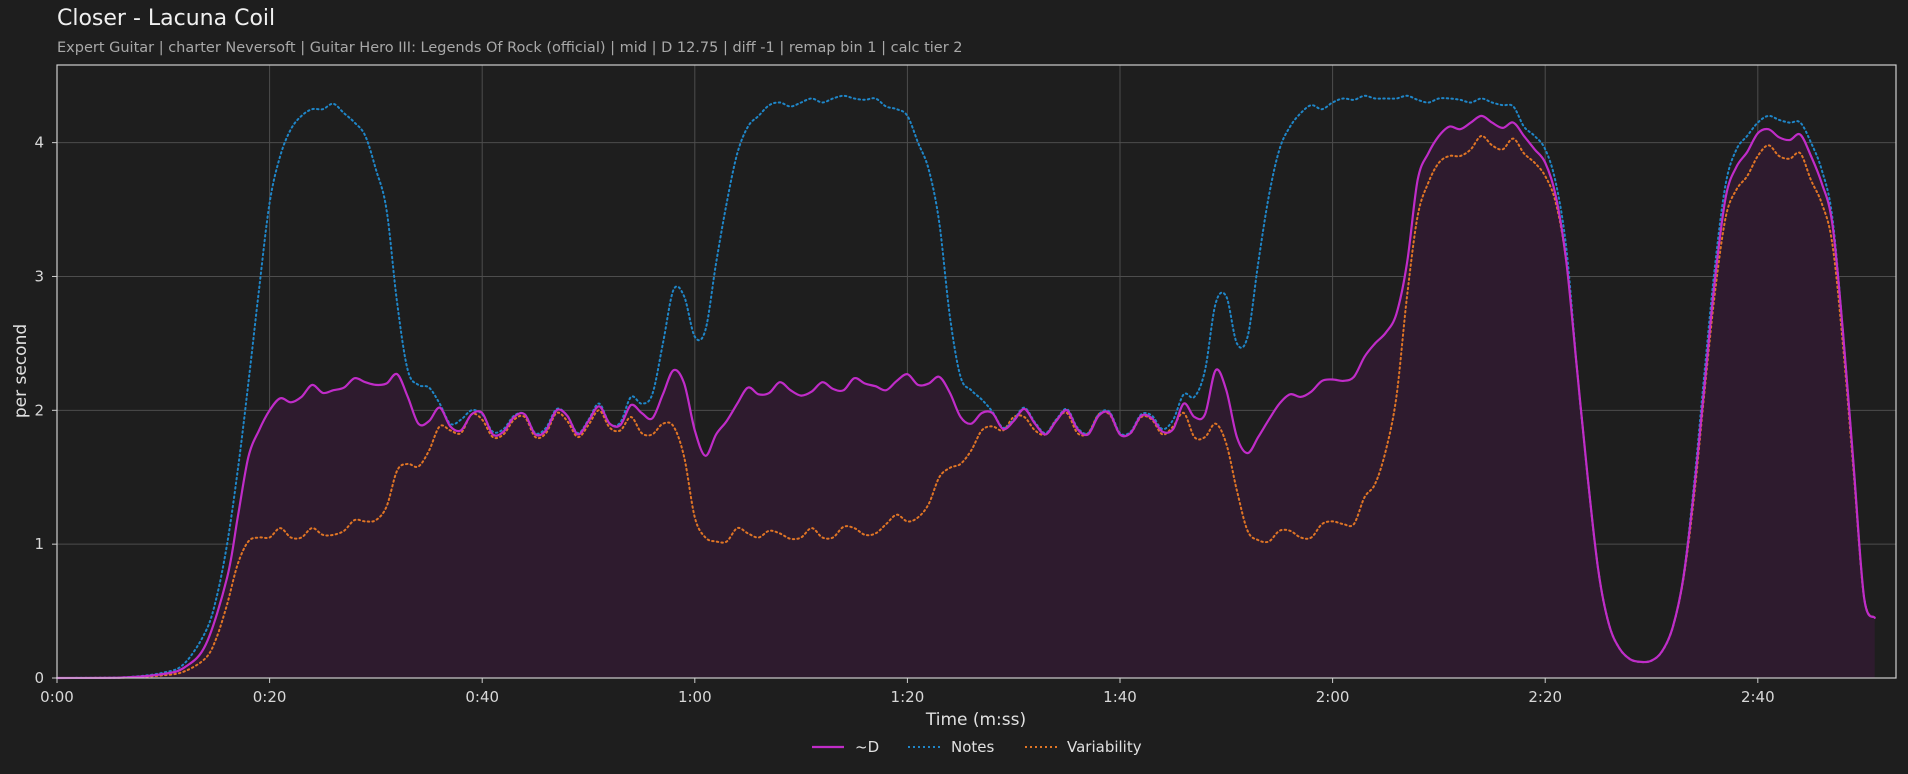  Describe the element at coordinates (867, 747) in the screenshot. I see `legend-label-d: ~D` at that location.